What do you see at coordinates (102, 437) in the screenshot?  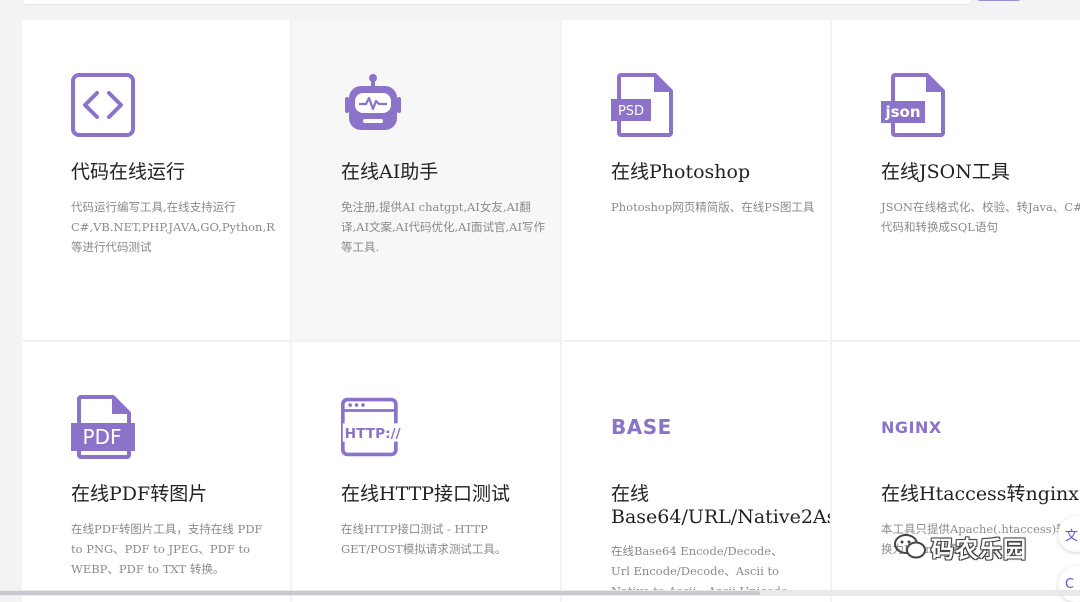 I see `svg-text: PDF` at bounding box center [102, 437].